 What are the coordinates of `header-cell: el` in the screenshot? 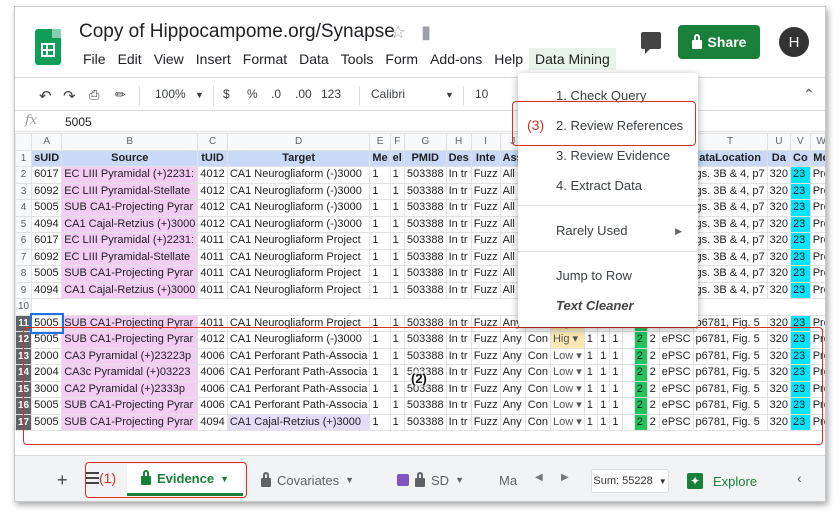 It's located at (397, 158).